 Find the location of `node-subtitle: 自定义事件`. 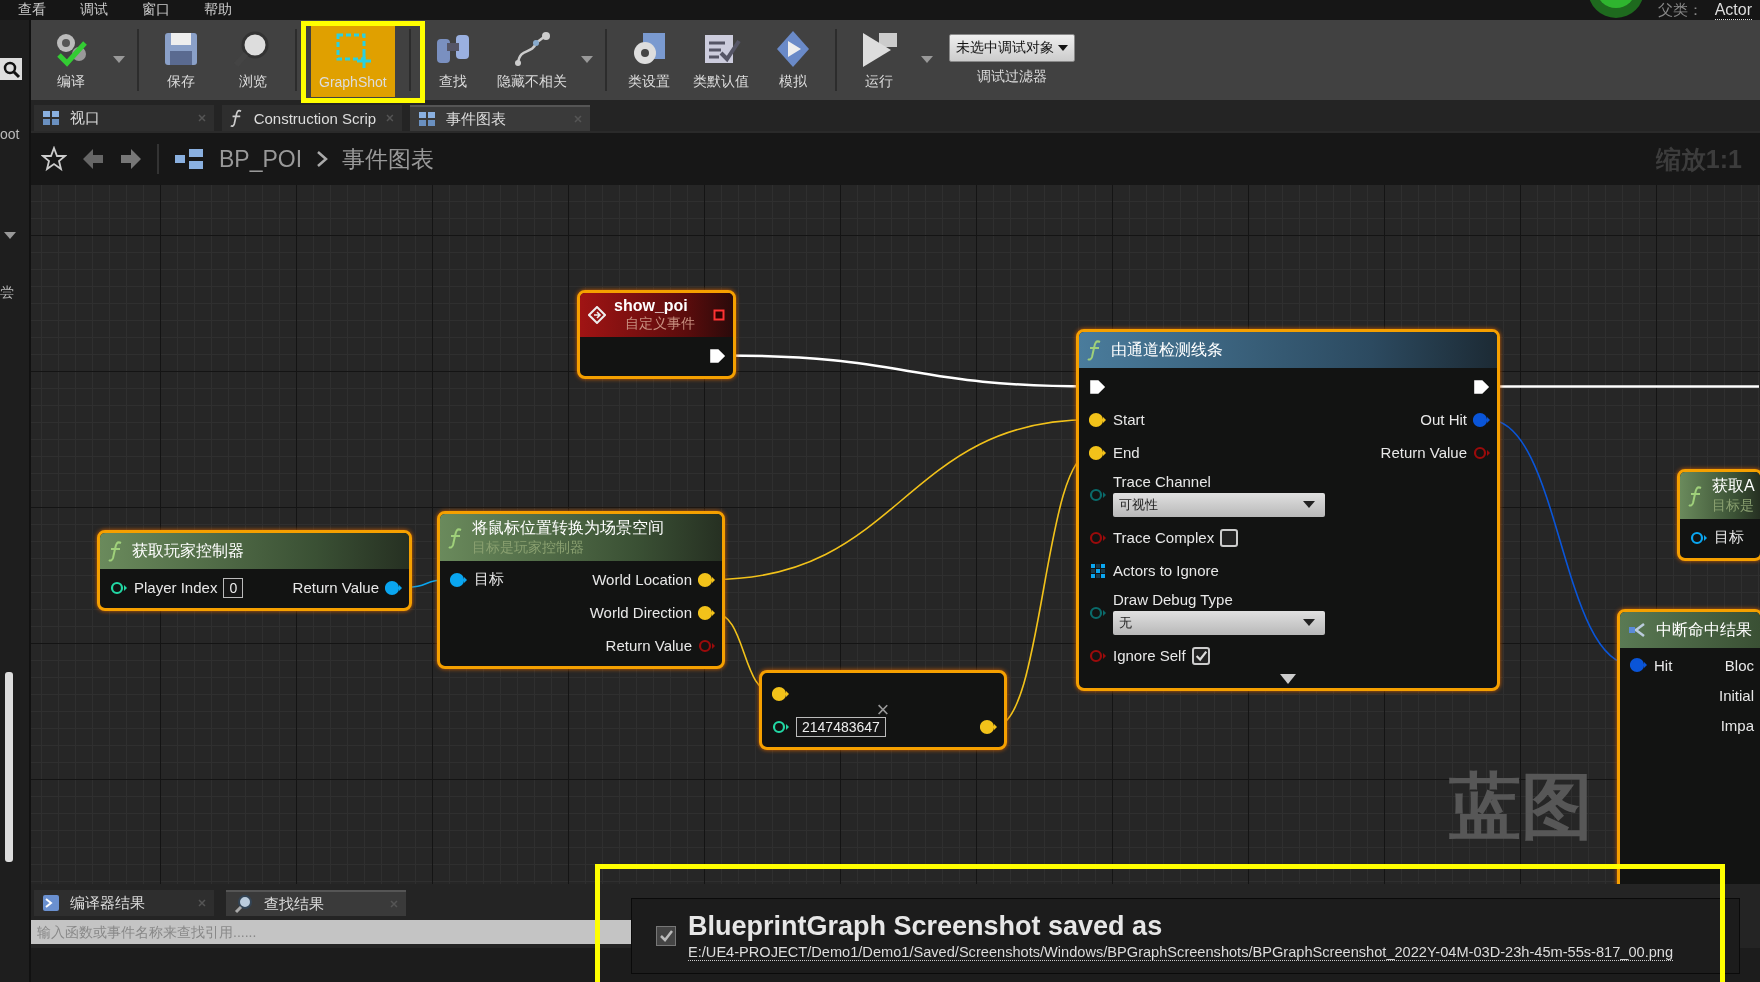

node-subtitle: 自定义事件 is located at coordinates (659, 324).